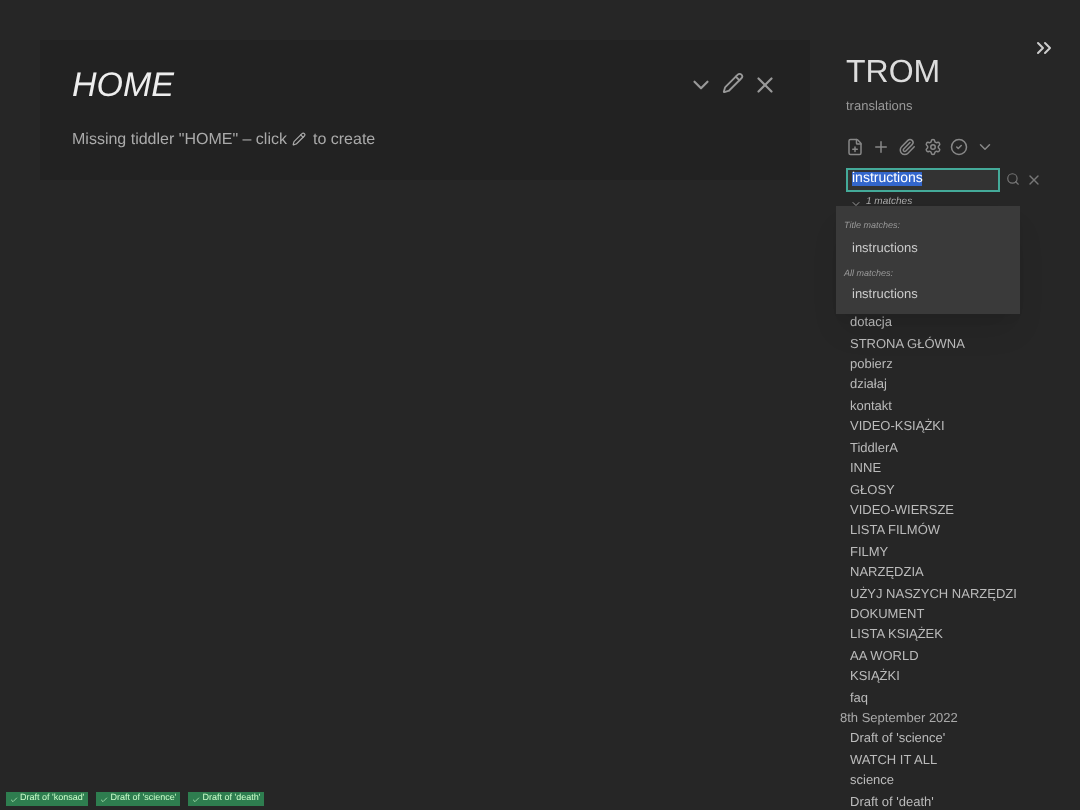  Describe the element at coordinates (765, 85) in the screenshot. I see `close-icon` at that location.